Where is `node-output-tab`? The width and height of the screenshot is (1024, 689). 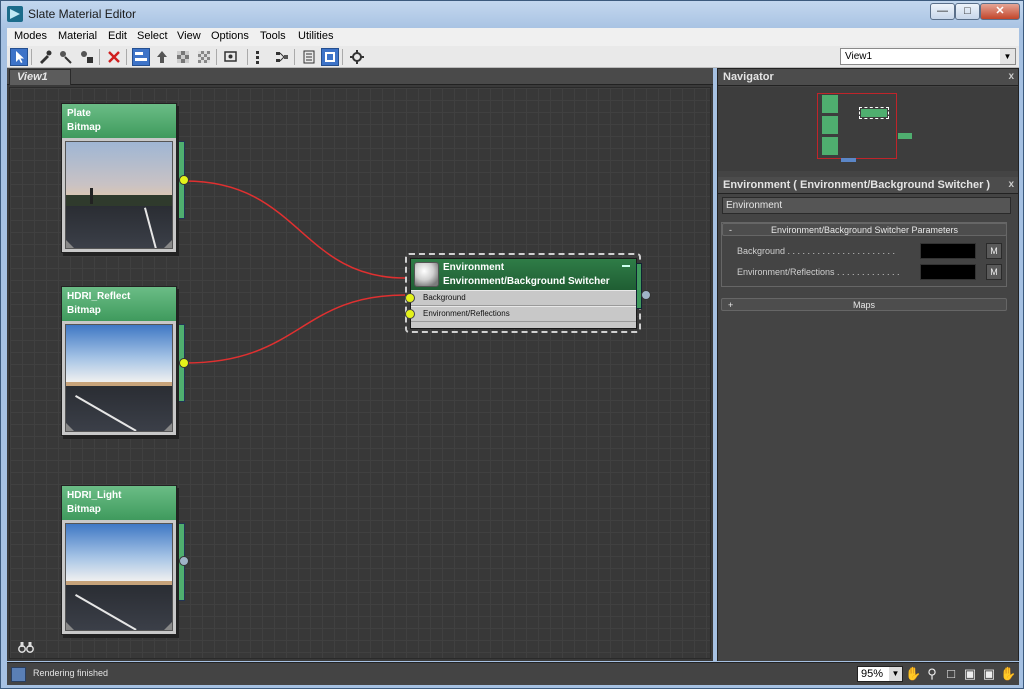
node-output-tab is located at coordinates (639, 286).